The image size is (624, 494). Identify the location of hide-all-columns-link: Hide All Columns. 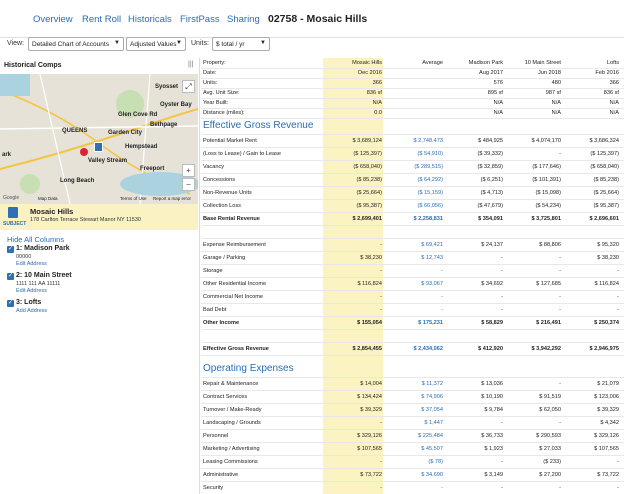
(35, 239).